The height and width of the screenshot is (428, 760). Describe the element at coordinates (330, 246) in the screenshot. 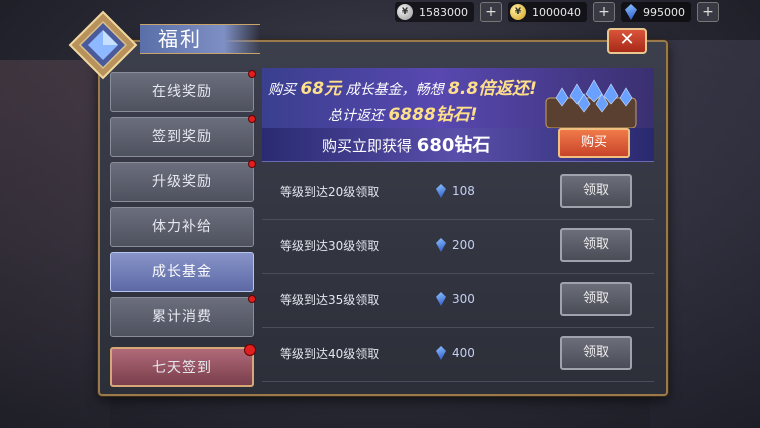

I see `reward-condition: 等级到达30级领取` at that location.